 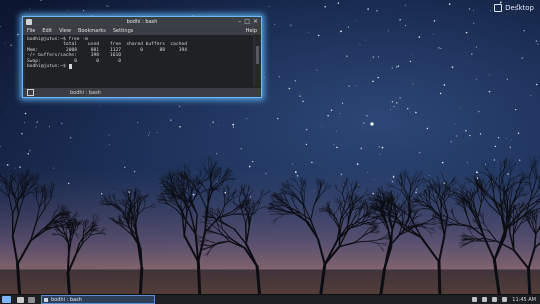 What do you see at coordinates (270, 299) in the screenshot?
I see `taskbar: bodhi : bash 11:45 AM` at bounding box center [270, 299].